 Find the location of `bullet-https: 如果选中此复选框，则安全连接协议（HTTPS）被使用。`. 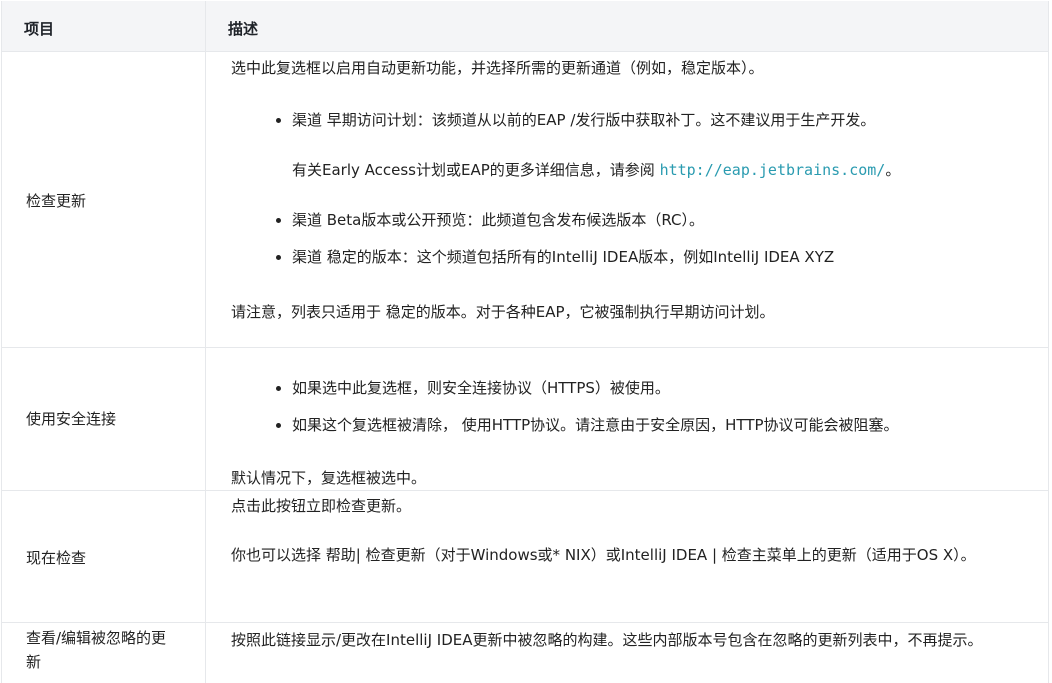

bullet-https: 如果选中此复选框，则安全连接协议（HTTPS）被使用。 is located at coordinates (473, 388).